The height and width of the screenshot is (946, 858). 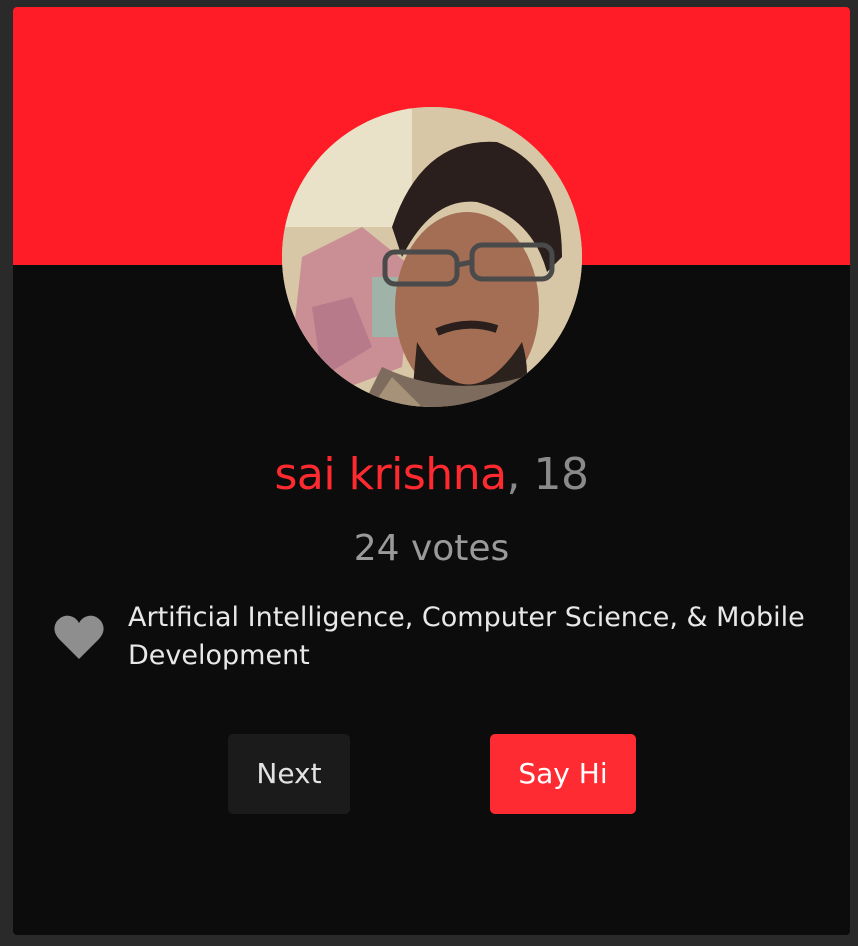 I want to click on profile-name: sai krishna, so click(x=390, y=474).